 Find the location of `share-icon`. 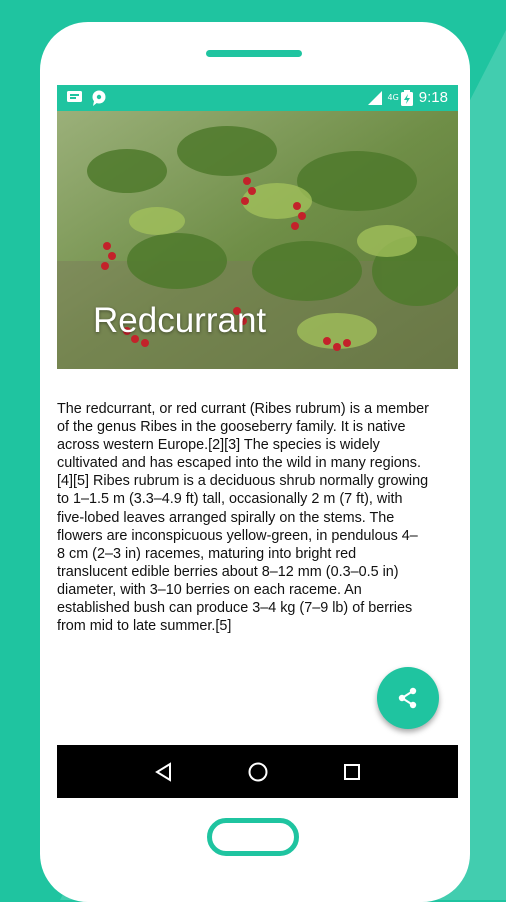

share-icon is located at coordinates (407, 698).